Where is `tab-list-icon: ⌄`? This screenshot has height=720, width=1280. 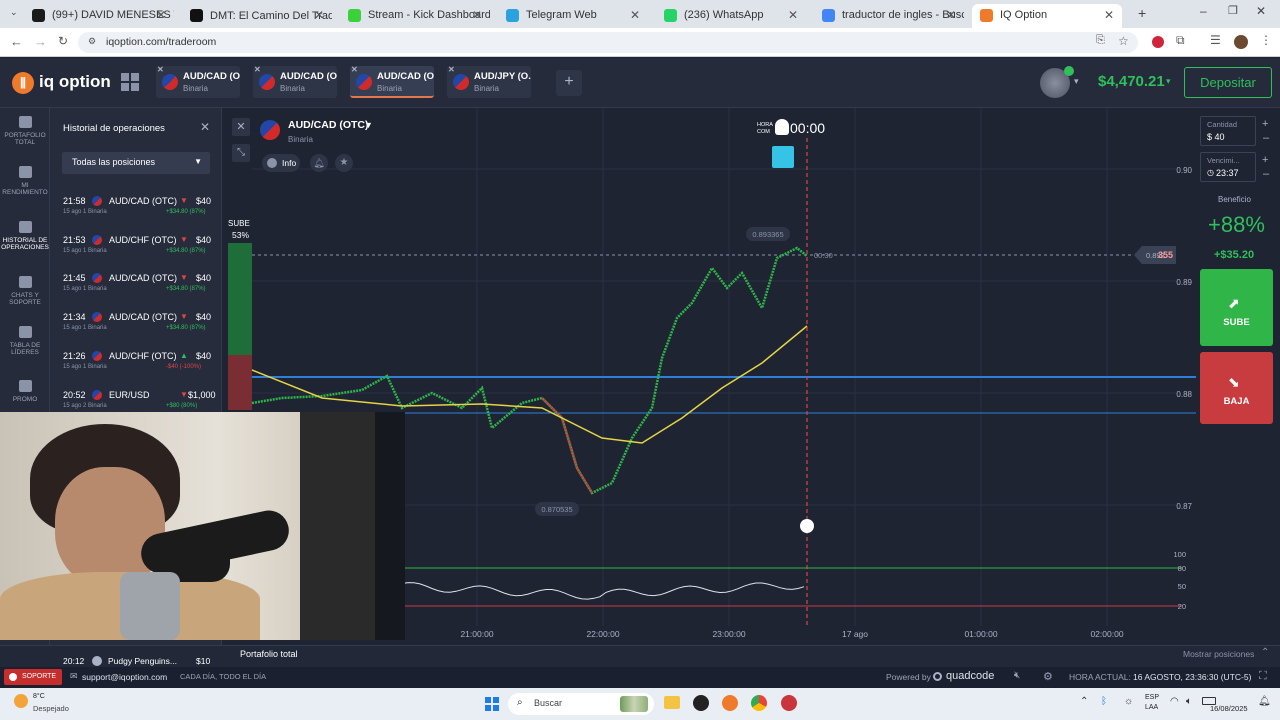
tab-list-icon: ⌄ is located at coordinates (14, 12).